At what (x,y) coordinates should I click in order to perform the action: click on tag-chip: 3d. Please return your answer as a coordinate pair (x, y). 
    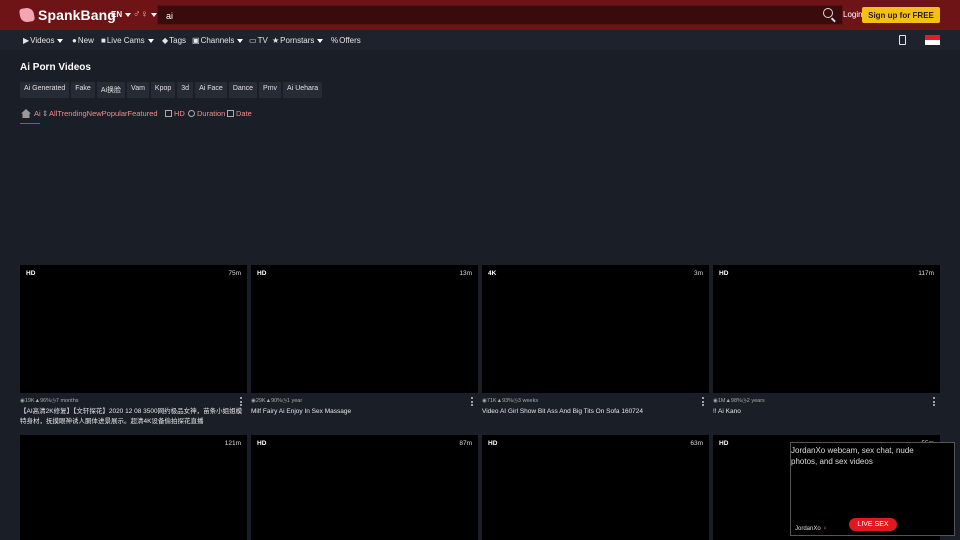
    Looking at the image, I should click on (185, 90).